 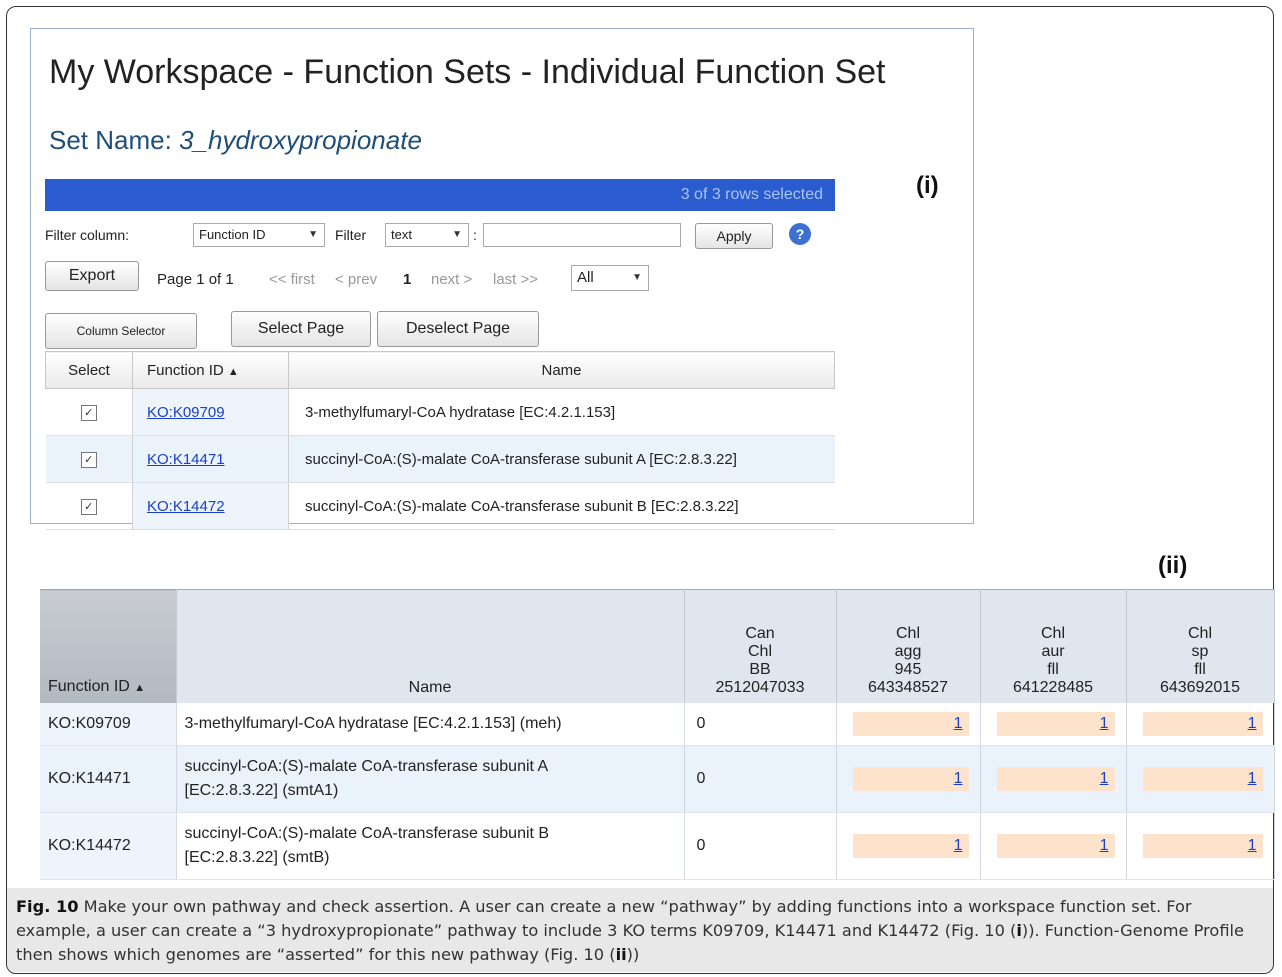 I want to click on genome-header-line: sp, so click(x=1200, y=651).